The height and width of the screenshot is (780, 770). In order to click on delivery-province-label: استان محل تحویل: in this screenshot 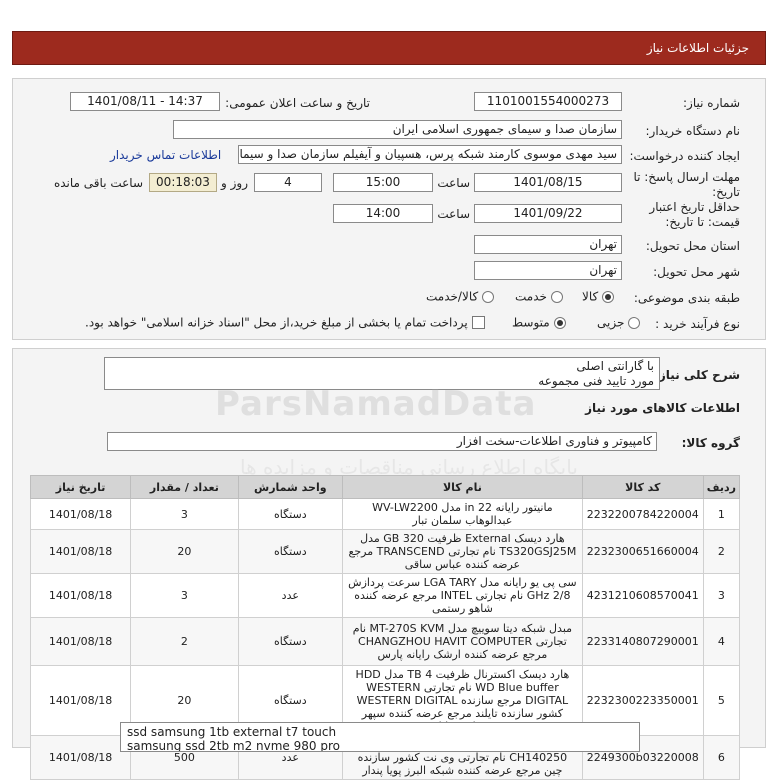, I will do `click(692, 246)`.